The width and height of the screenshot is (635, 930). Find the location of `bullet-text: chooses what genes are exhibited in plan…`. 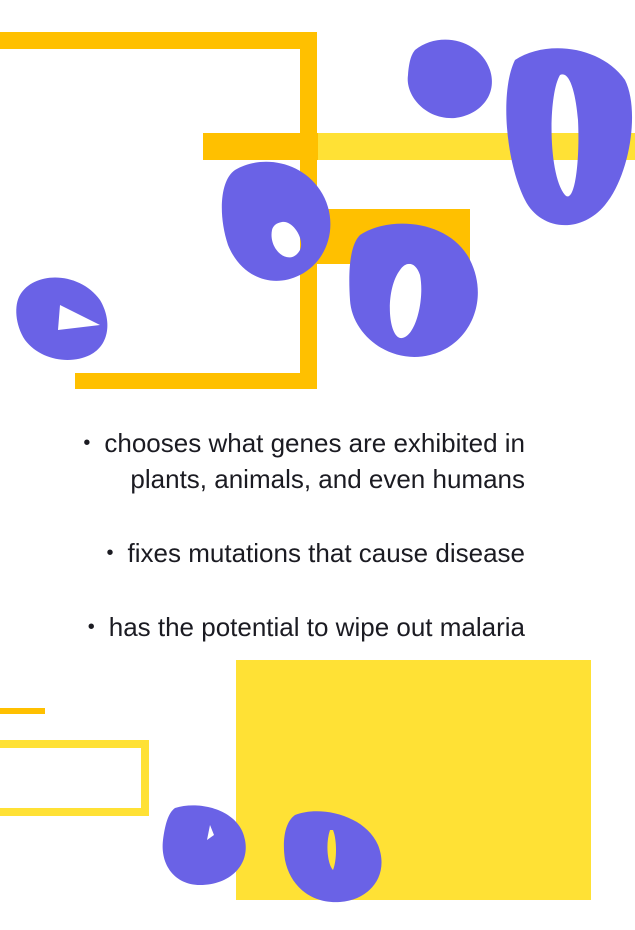

bullet-text: chooses what genes are exhibited in plan… is located at coordinates (314, 461).